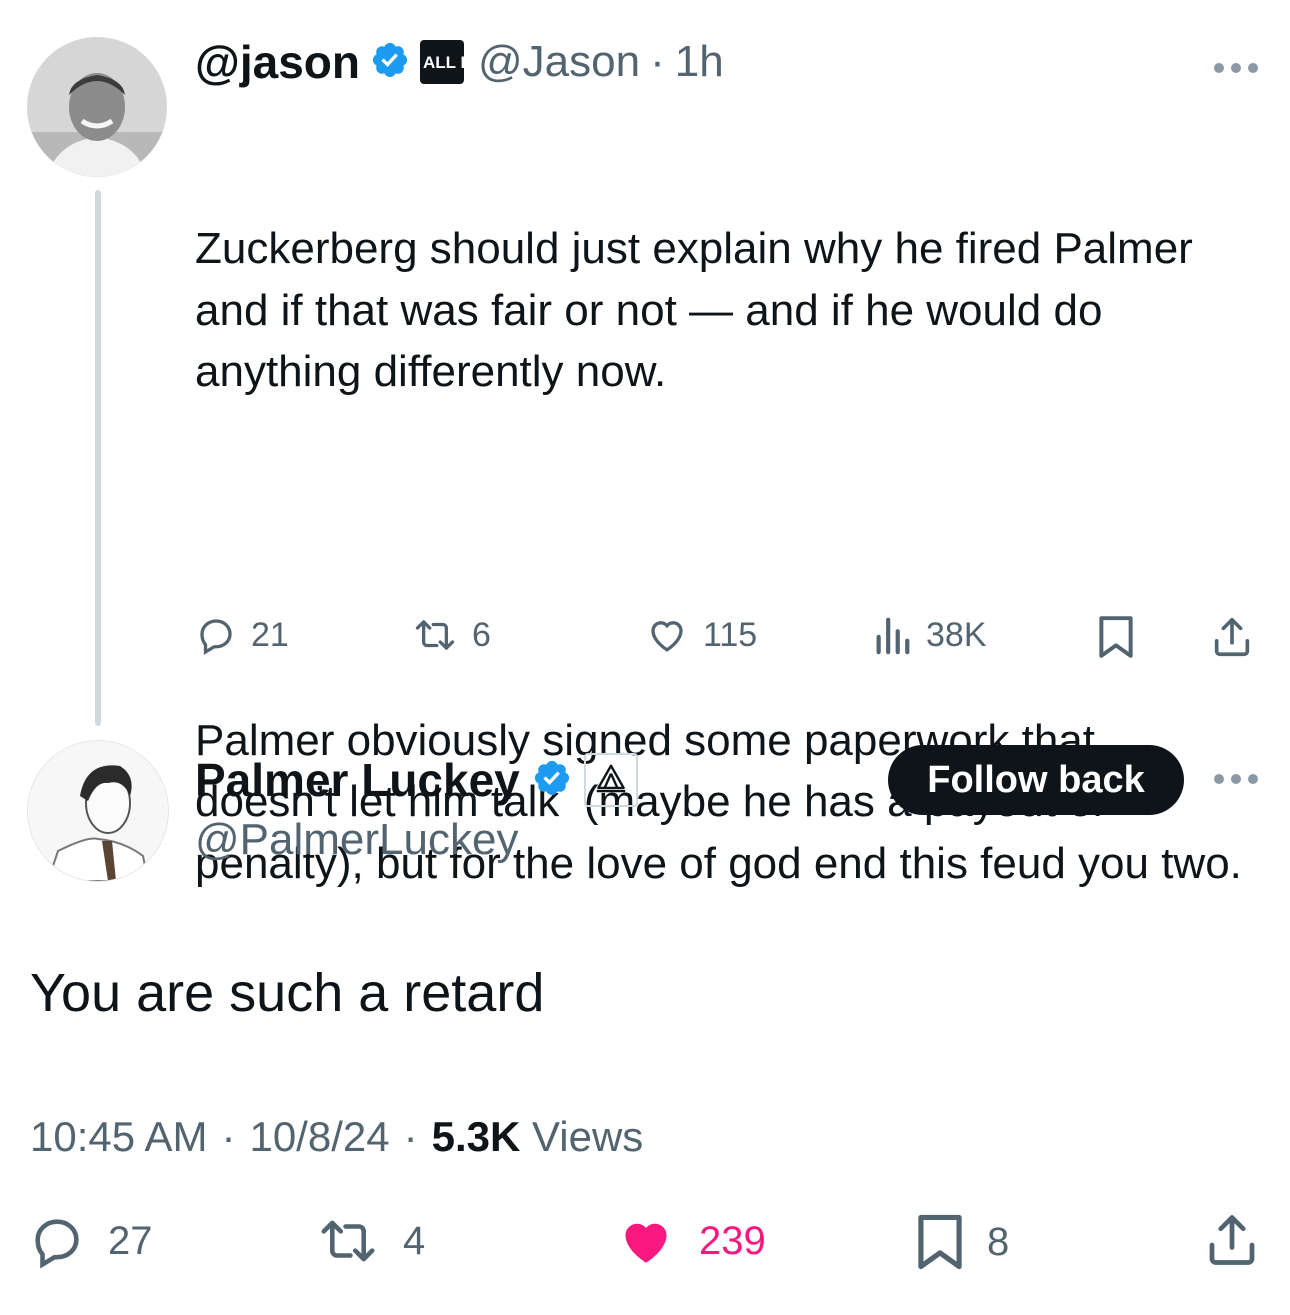 The image size is (1290, 1315). I want to click on reply-meta-line: 10:45 AM · 10/8/24 · 5.3K Views, so click(336, 1137).